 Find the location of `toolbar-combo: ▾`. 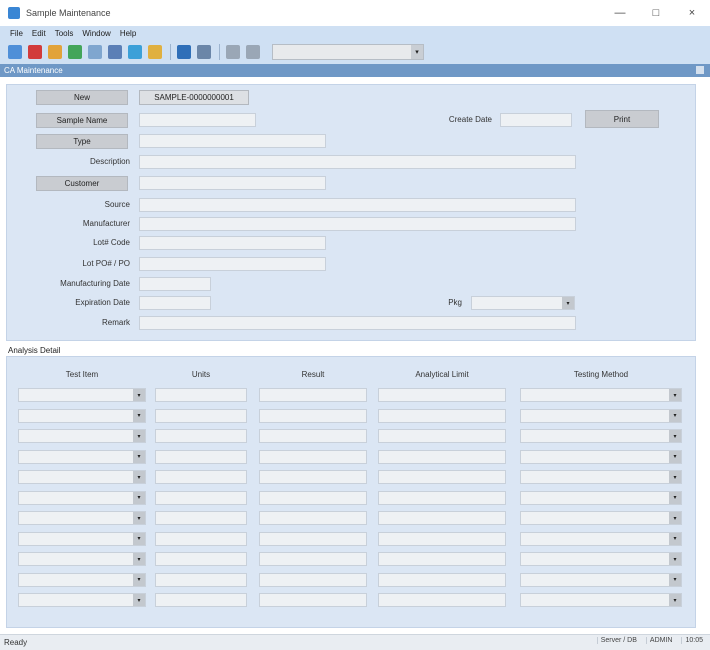

toolbar-combo: ▾ is located at coordinates (348, 52).